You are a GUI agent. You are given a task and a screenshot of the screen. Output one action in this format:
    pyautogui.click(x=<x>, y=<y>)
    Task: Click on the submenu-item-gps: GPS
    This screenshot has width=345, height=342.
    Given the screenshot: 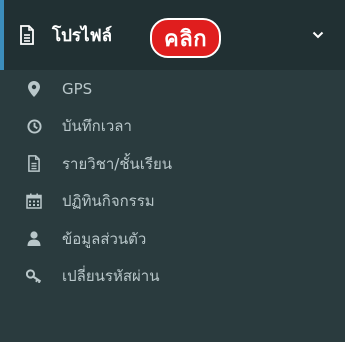 What is the action you would take?
    pyautogui.click(x=172, y=89)
    